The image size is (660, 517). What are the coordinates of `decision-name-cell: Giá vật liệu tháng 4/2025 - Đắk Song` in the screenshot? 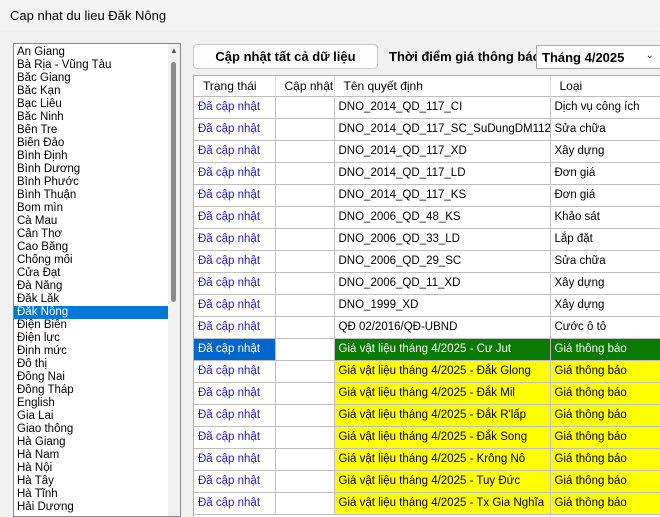 It's located at (442, 437).